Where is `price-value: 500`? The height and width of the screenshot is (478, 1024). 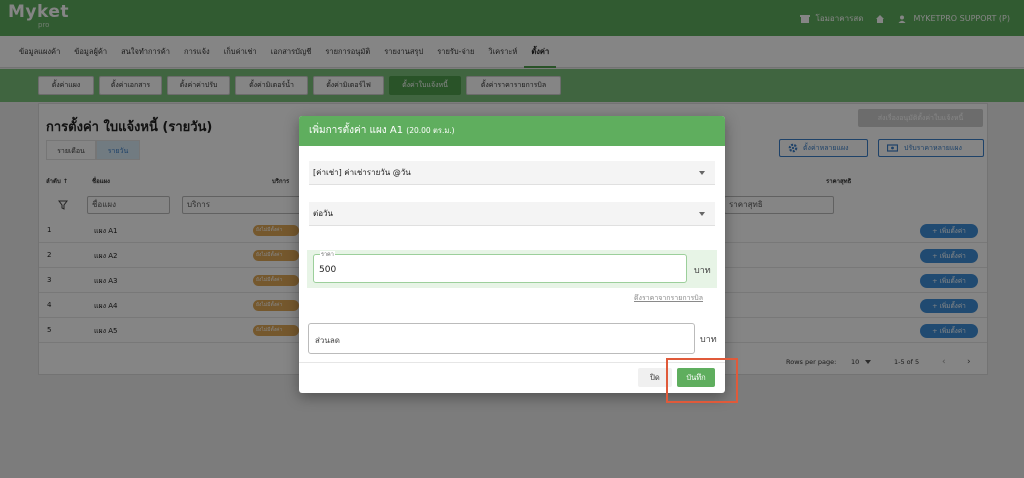
price-value: 500 is located at coordinates (328, 270).